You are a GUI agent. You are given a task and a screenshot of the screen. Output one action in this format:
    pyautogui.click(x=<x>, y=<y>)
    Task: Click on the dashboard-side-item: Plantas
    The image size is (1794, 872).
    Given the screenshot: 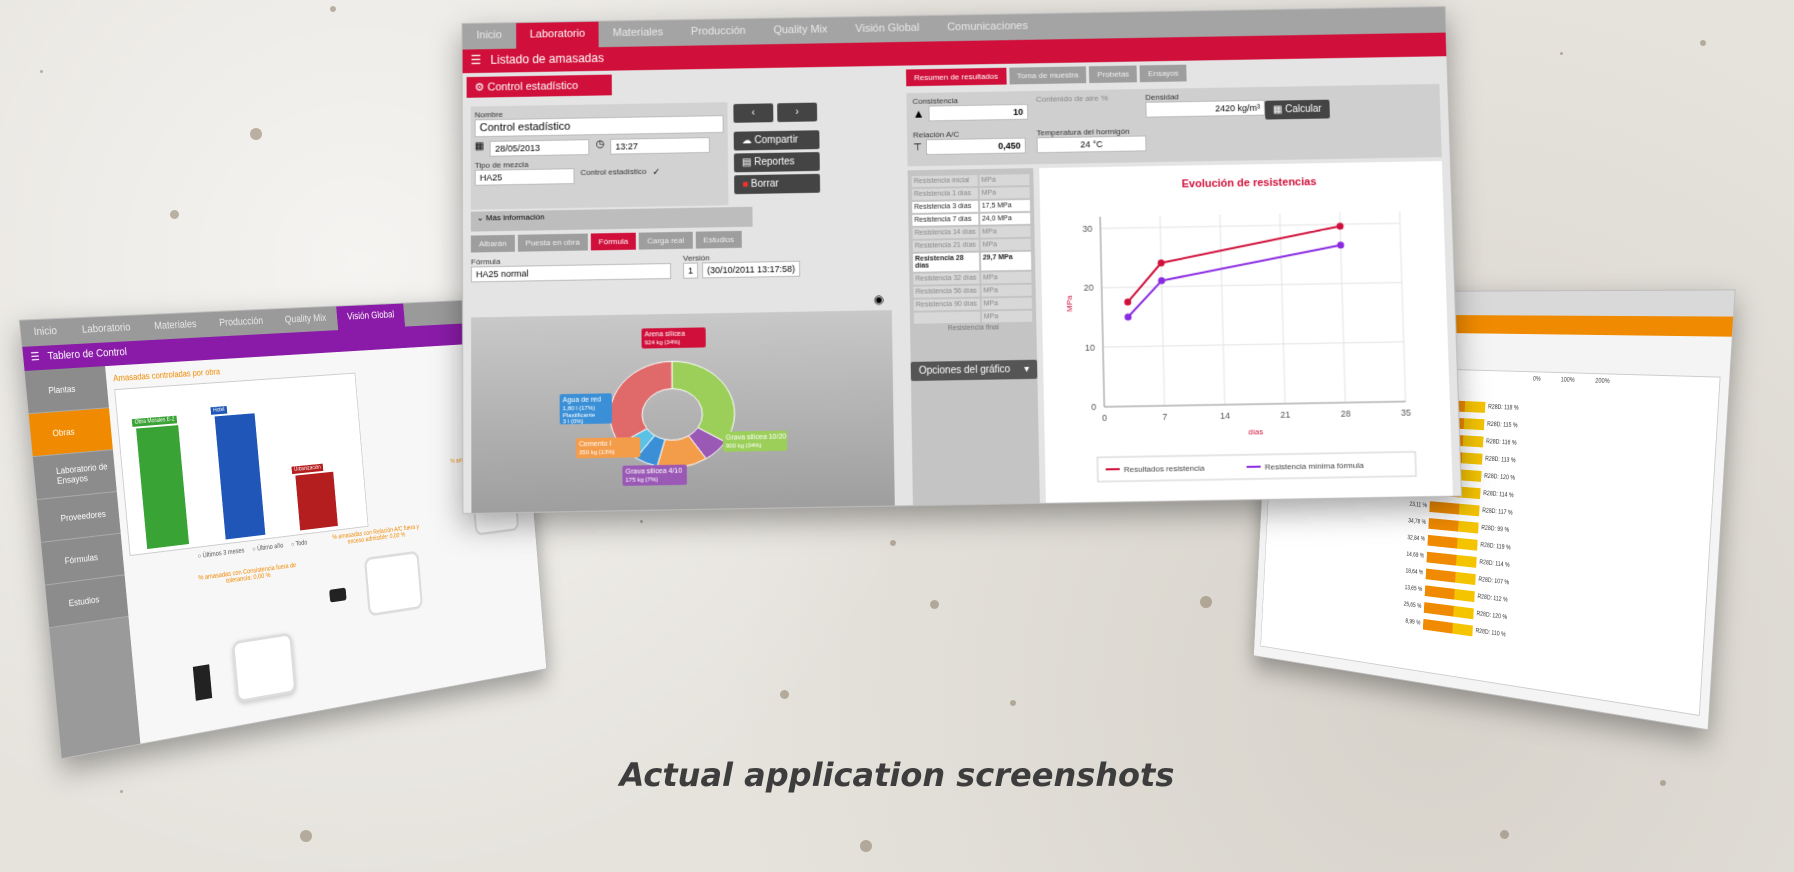 What is the action you would take?
    pyautogui.click(x=67, y=390)
    